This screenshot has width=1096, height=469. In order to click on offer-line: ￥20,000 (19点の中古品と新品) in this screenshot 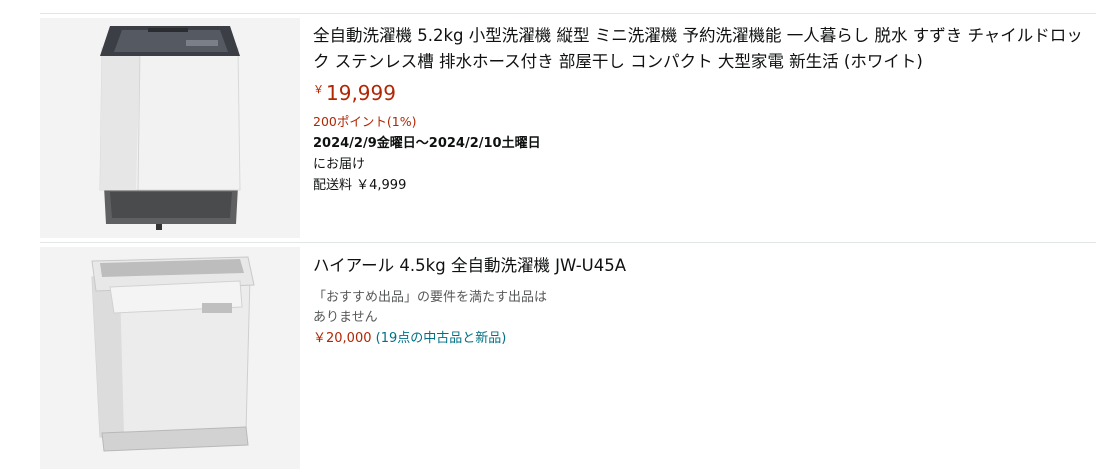, I will do `click(700, 338)`.